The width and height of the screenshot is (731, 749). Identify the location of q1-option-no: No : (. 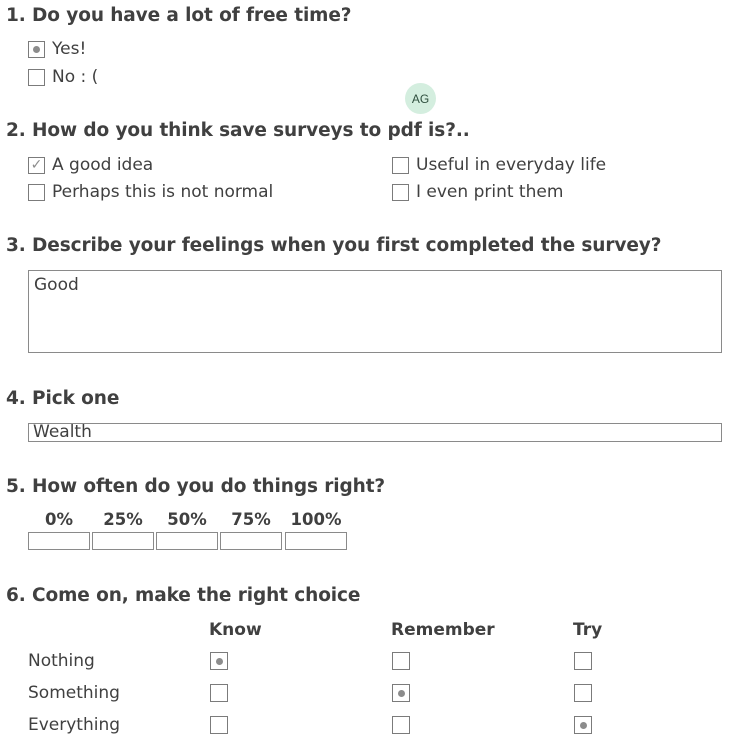
(63, 77).